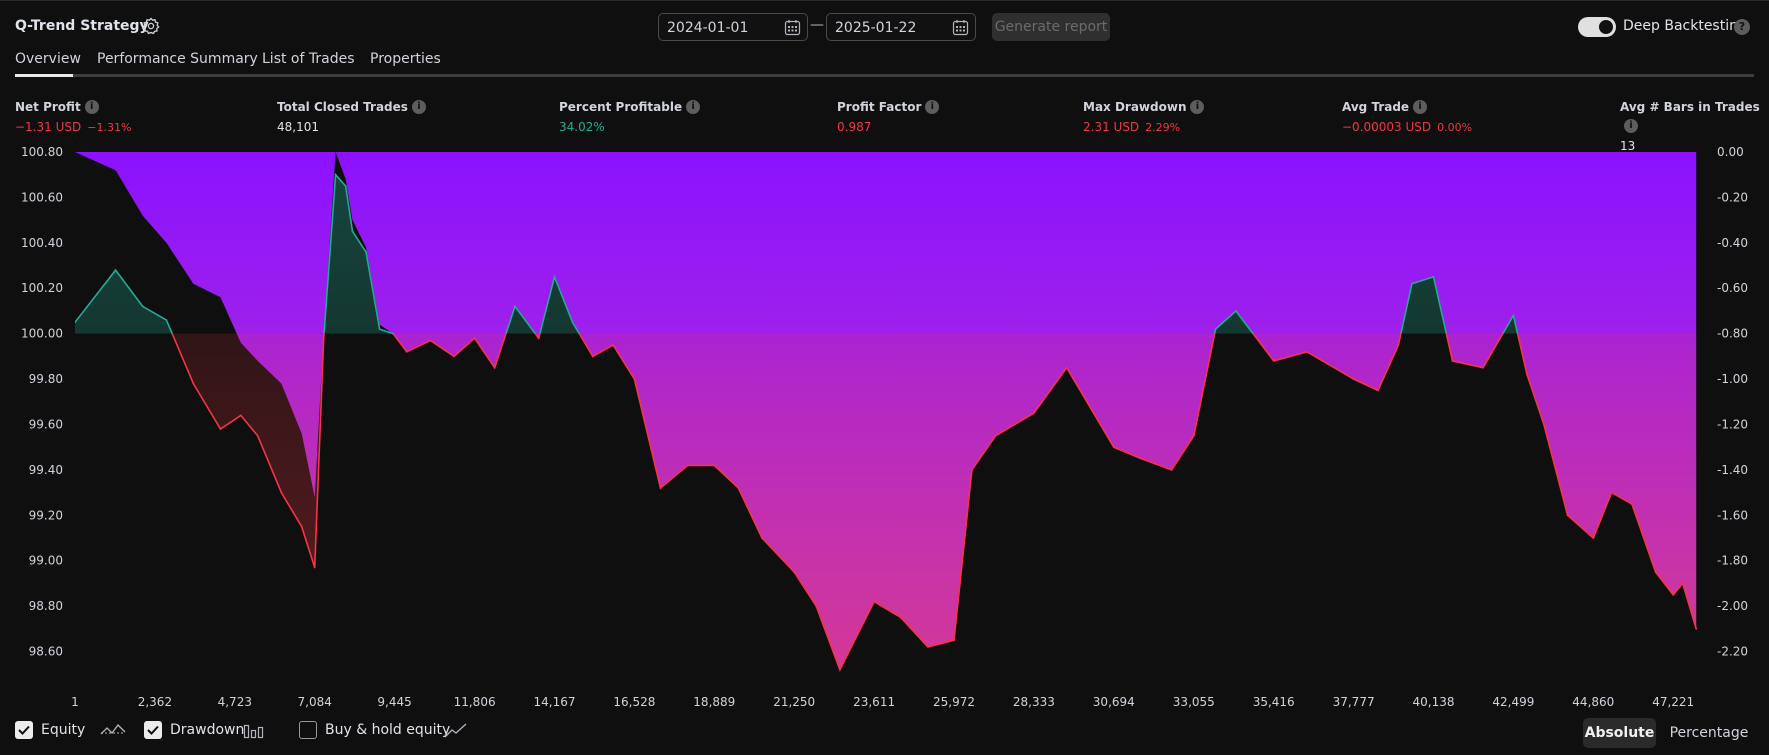 Image resolution: width=1769 pixels, height=755 pixels. I want to click on deep-backtesting-label: Deep Backtesting, so click(1685, 26).